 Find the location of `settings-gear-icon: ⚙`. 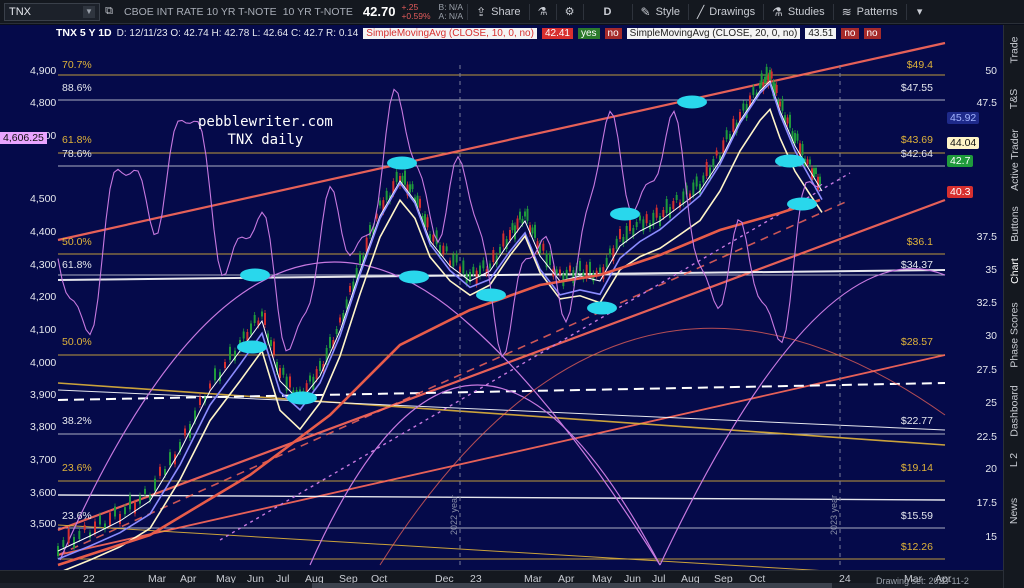

settings-gear-icon: ⚙ is located at coordinates (570, 12).